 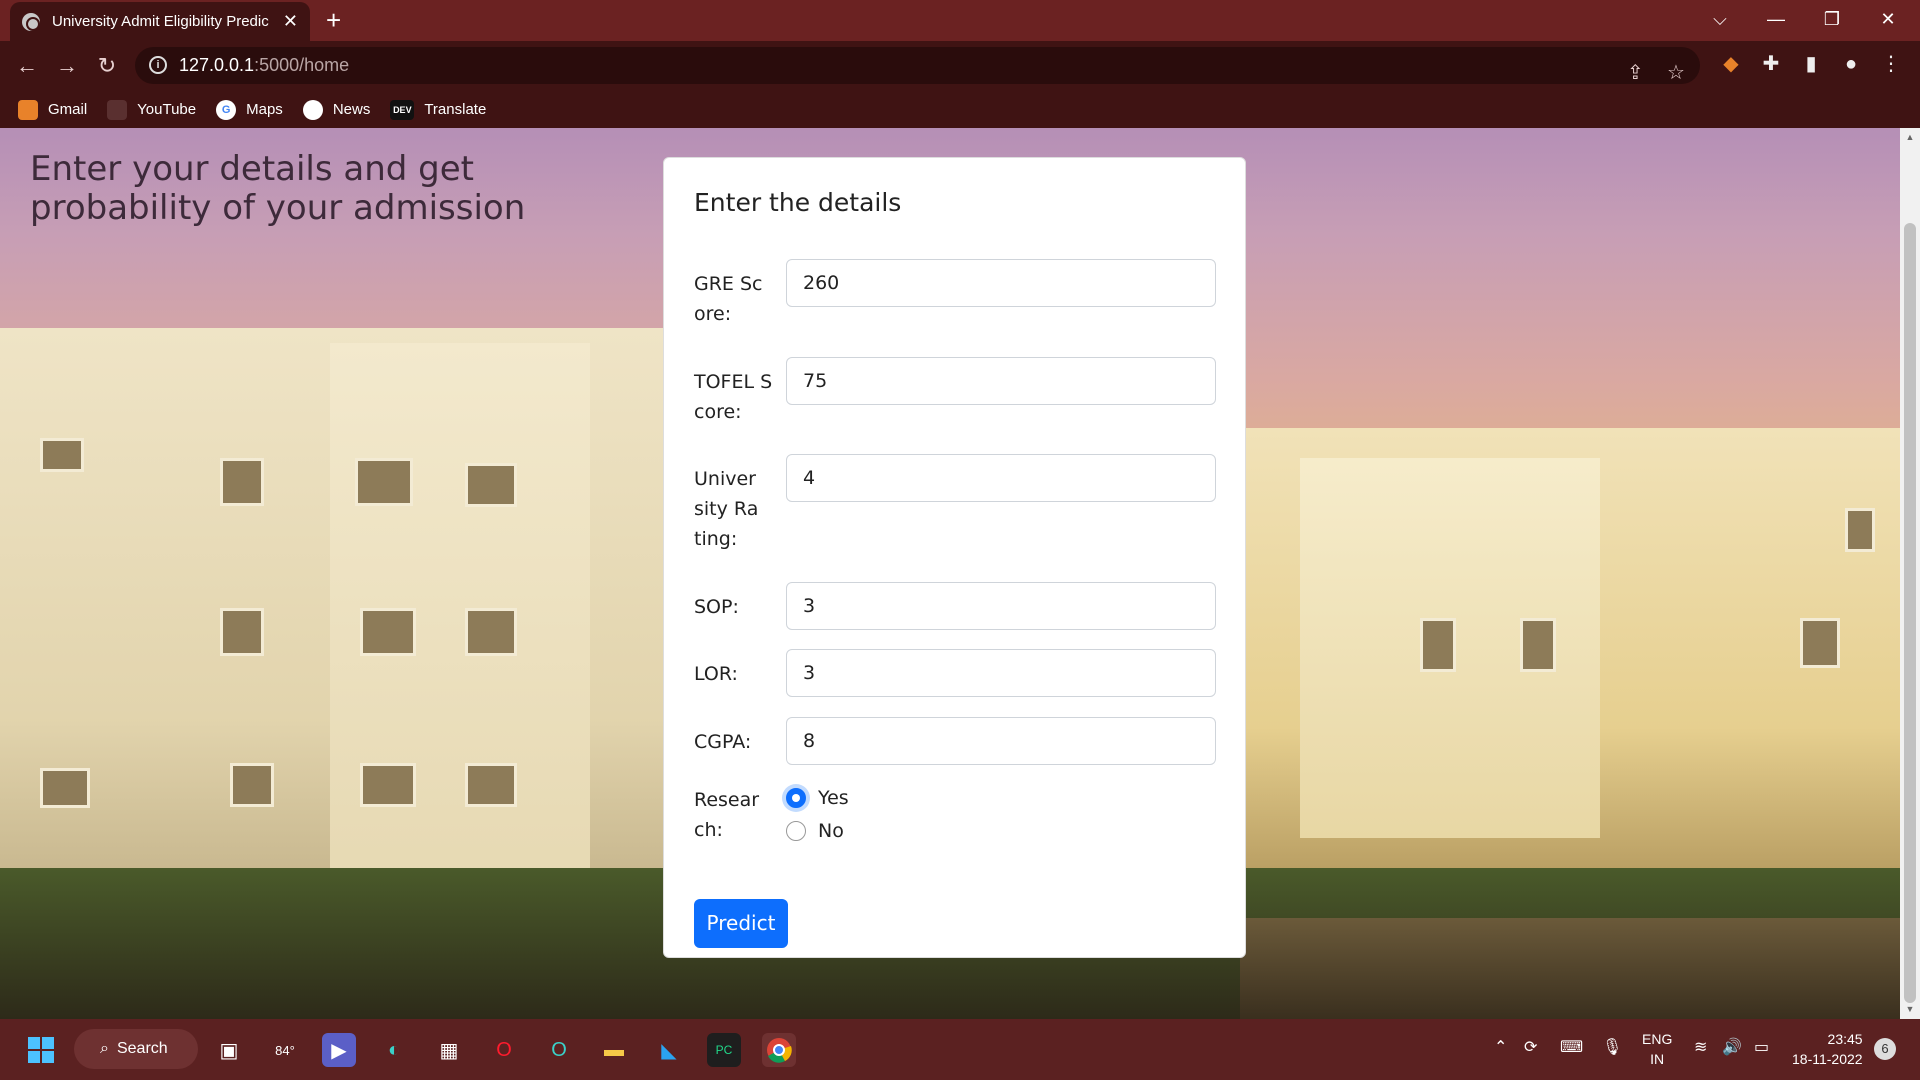 I want to click on tray-overflow-chevron-icon: ⌃, so click(x=1500, y=1047).